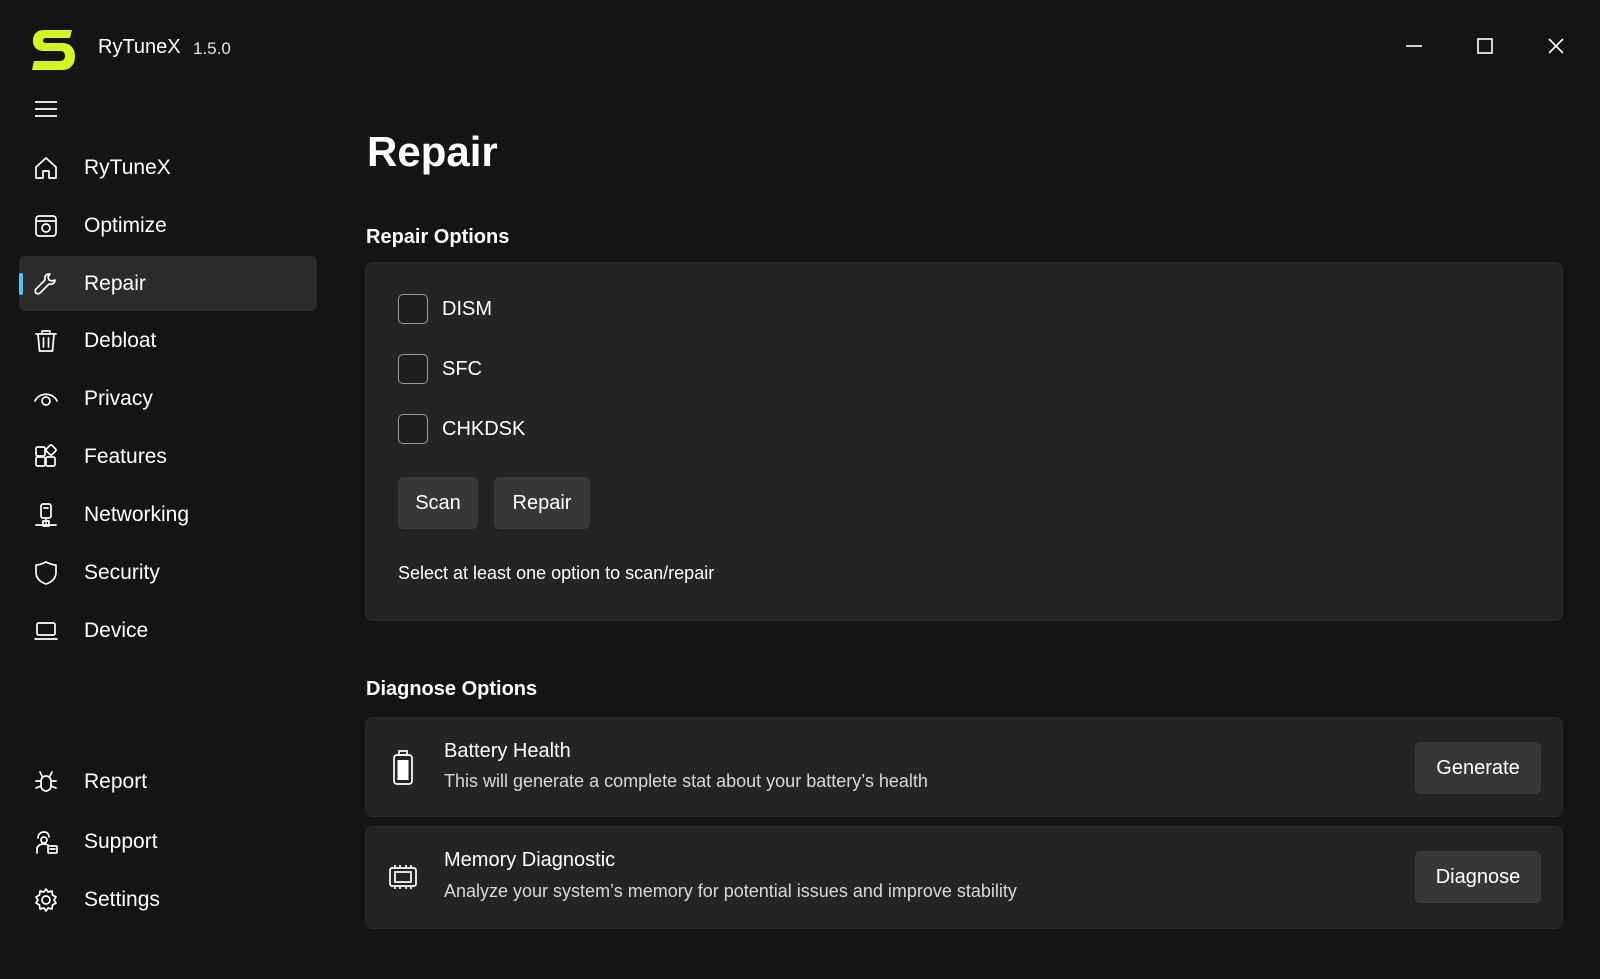  What do you see at coordinates (46, 573) in the screenshot?
I see `shield-icon` at bounding box center [46, 573].